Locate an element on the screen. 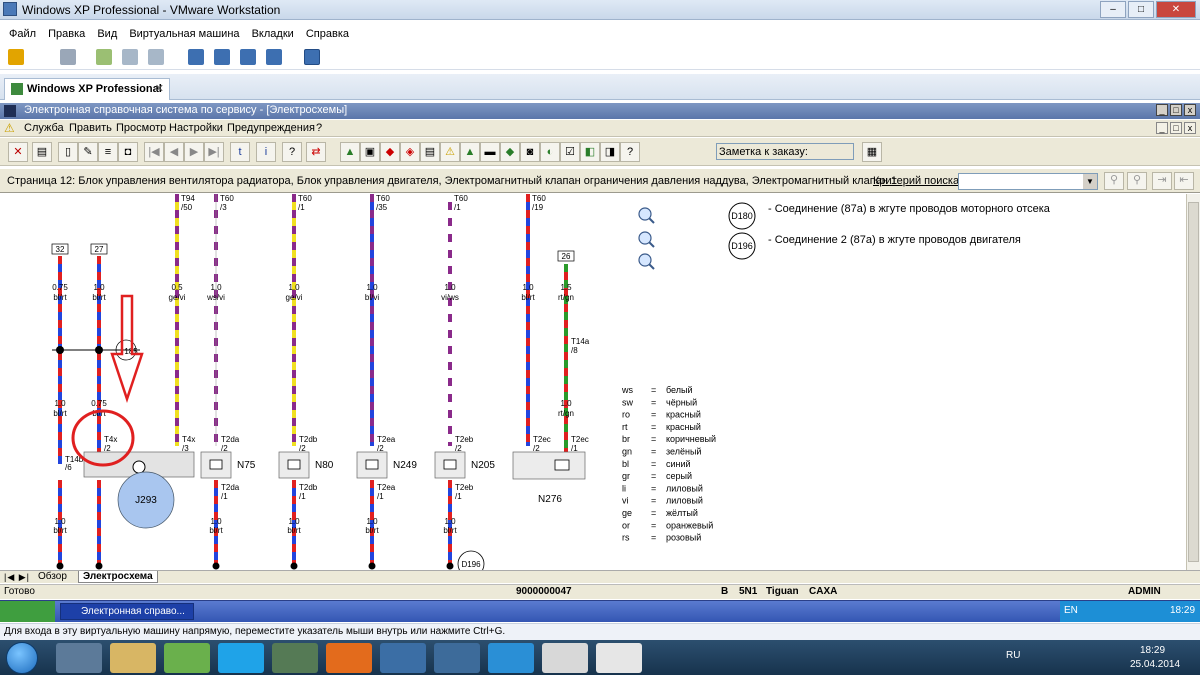  tool-icon-11: ◐ is located at coordinates (550, 152).